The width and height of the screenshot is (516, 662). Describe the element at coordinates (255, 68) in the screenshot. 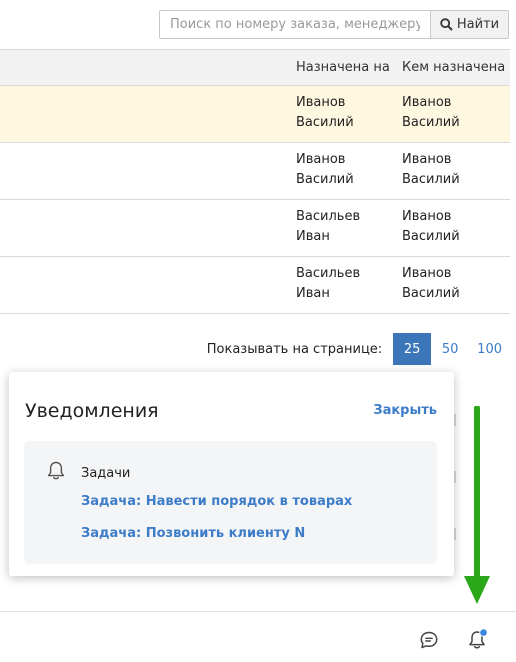

I see `table-header: Назначена на Кем назначена` at that location.